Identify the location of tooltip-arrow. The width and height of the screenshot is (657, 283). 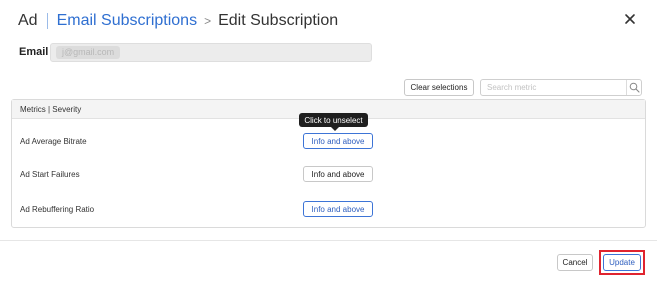
(335, 129).